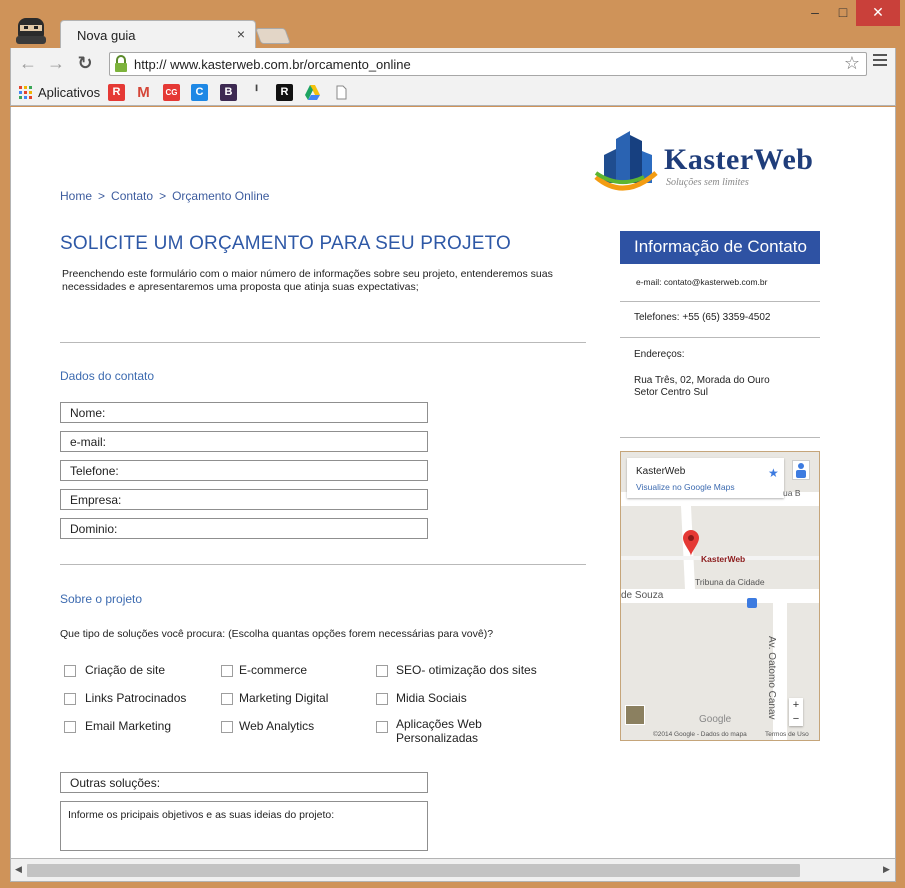 This screenshot has width=905, height=888. Describe the element at coordinates (801, 470) in the screenshot. I see `pegman-icon` at that location.